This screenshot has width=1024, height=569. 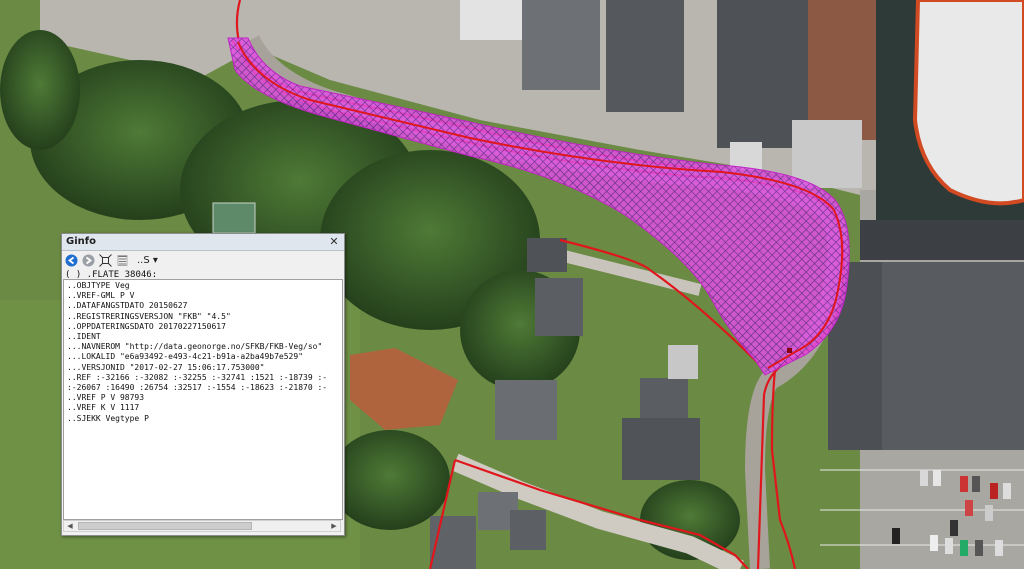 What do you see at coordinates (334, 242) in the screenshot?
I see `close-icon: ✕` at bounding box center [334, 242].